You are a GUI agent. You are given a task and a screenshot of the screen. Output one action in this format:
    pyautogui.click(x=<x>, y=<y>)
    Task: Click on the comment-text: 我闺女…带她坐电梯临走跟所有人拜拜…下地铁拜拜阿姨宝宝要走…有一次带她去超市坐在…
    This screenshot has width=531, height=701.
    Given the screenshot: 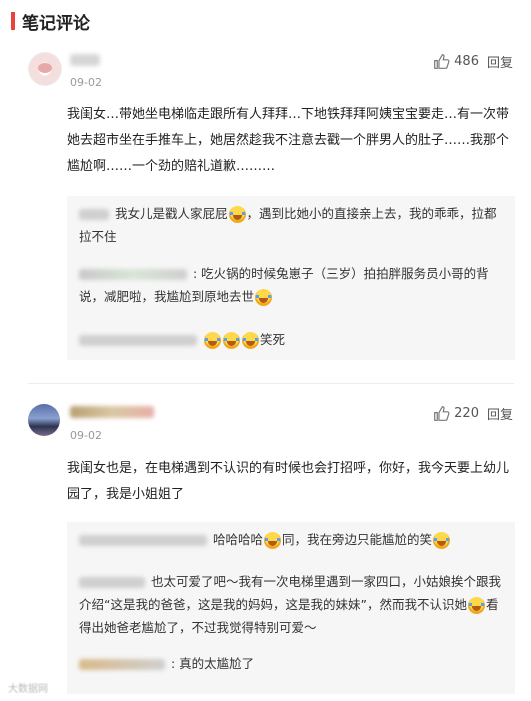 What is the action you would take?
    pyautogui.click(x=288, y=140)
    